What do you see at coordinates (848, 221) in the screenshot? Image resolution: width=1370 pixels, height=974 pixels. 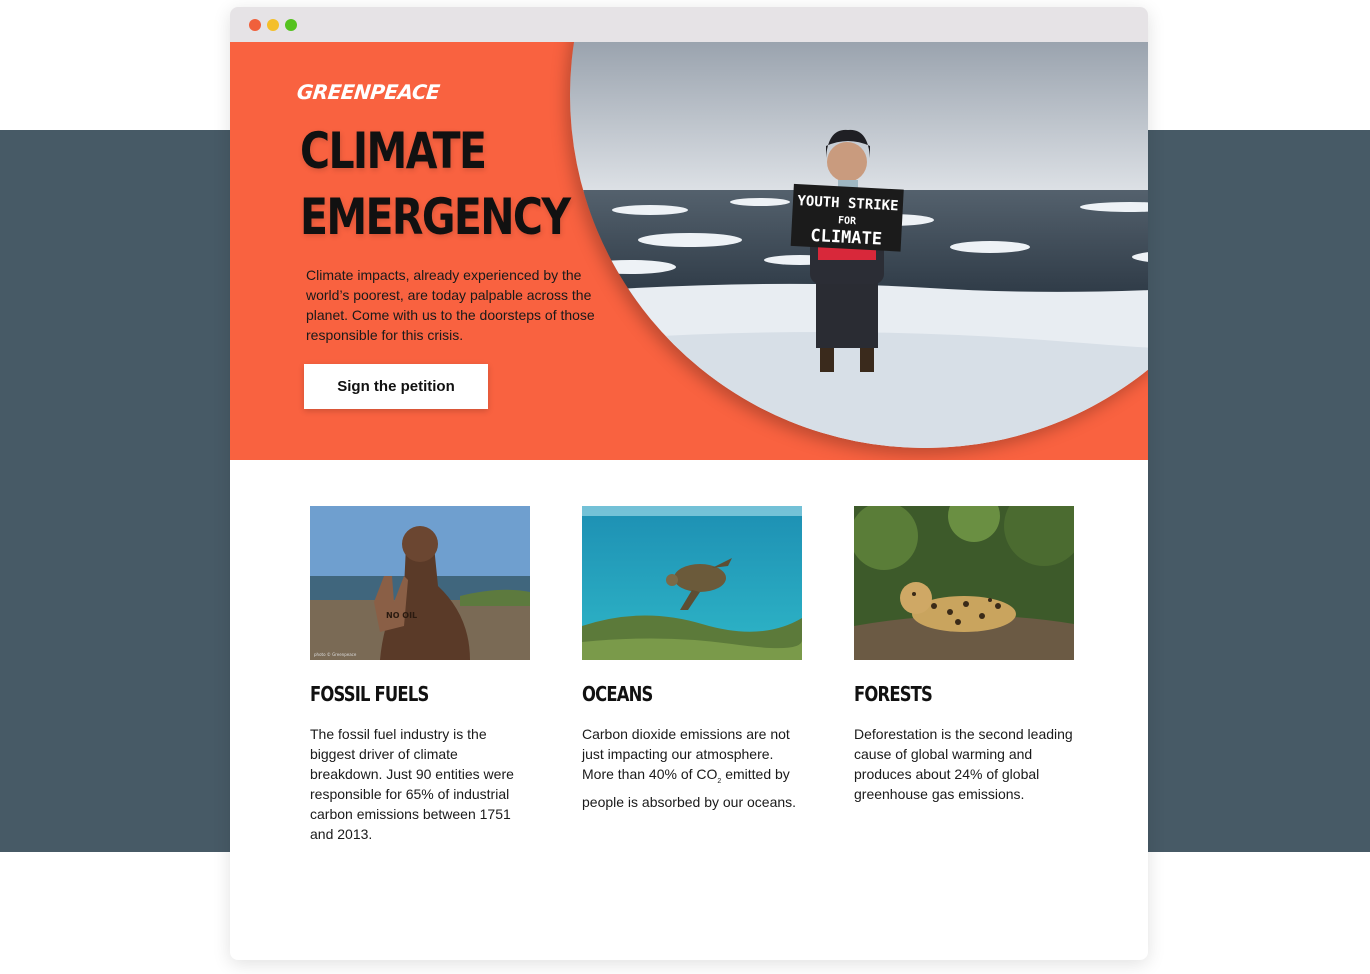 I see `sign-line-2: FOR` at bounding box center [848, 221].